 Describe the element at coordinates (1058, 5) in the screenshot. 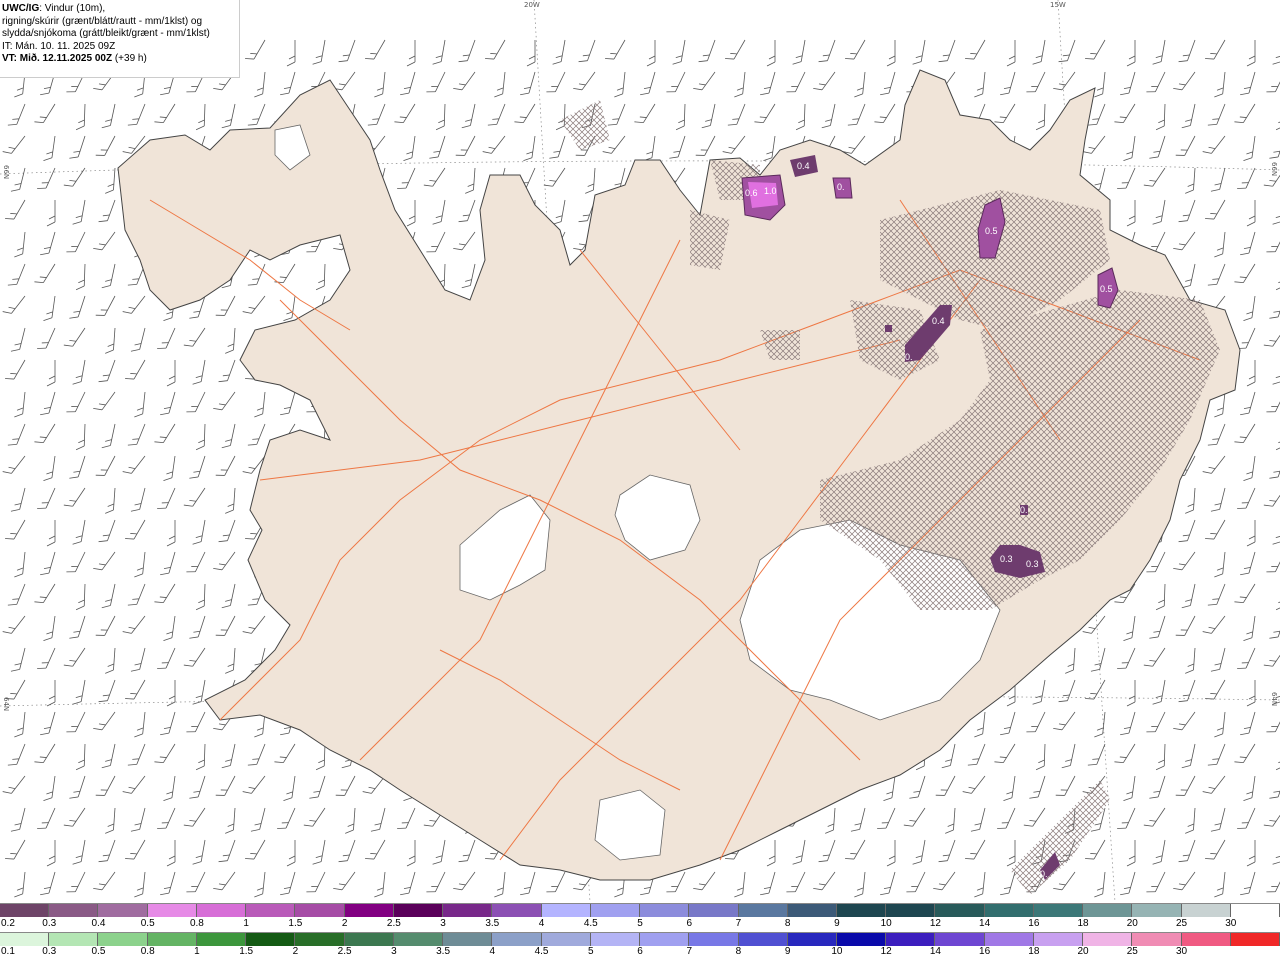

I see `lon-label-15w: 15W` at that location.